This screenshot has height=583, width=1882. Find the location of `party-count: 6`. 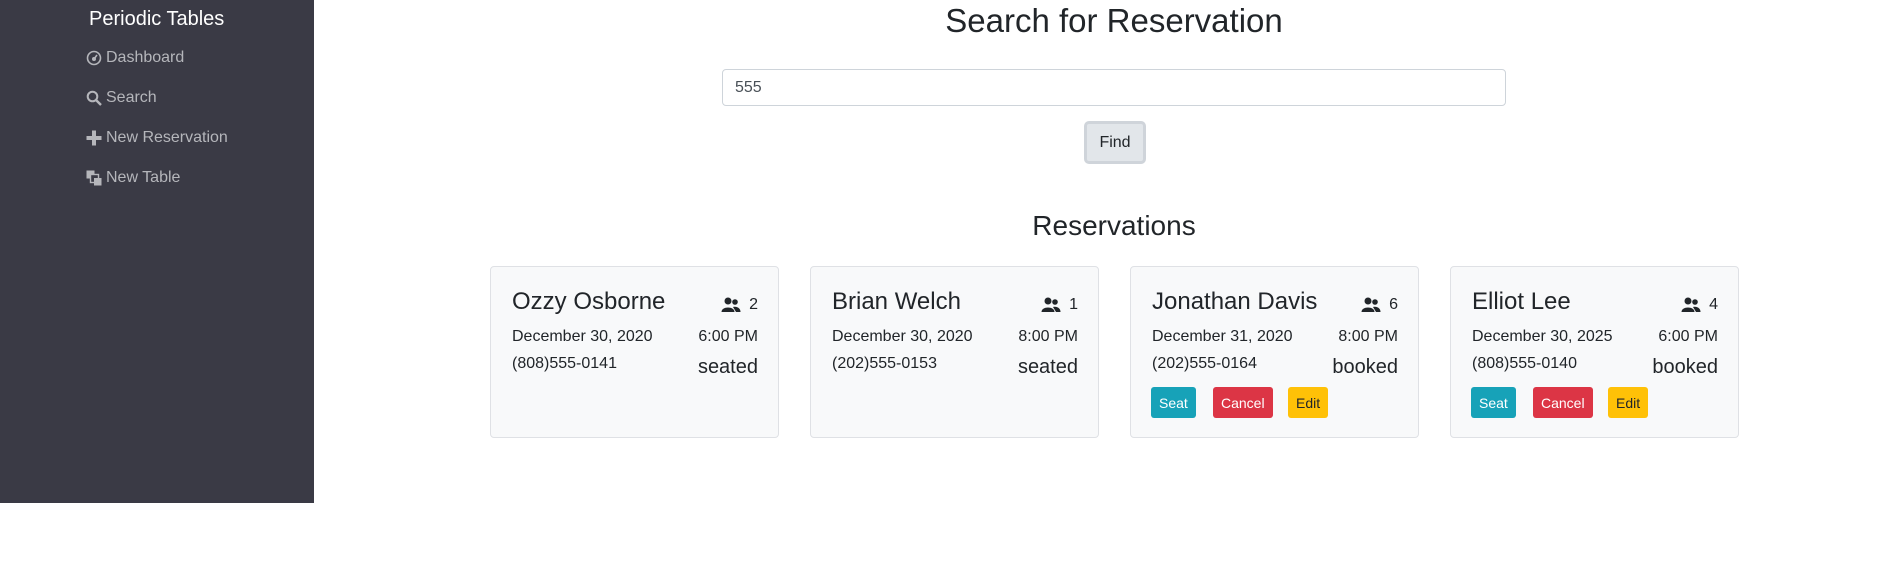

party-count: 6 is located at coordinates (1393, 304).